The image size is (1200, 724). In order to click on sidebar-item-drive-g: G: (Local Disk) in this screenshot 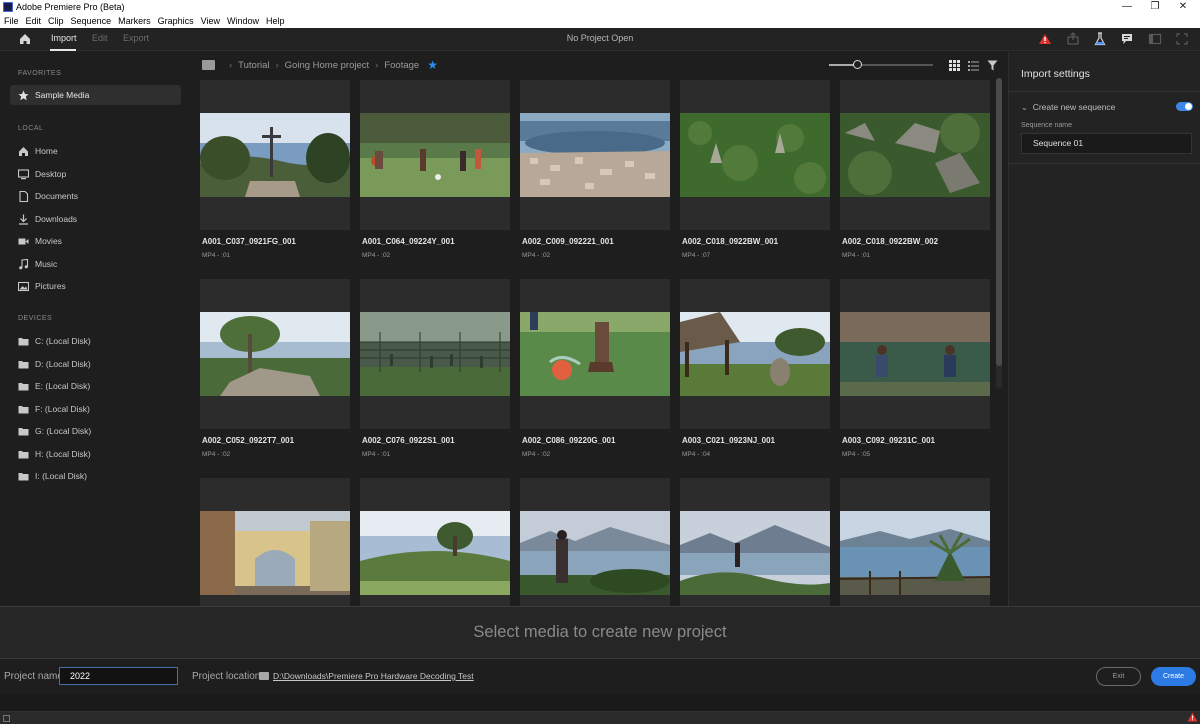, I will do `click(95, 431)`.